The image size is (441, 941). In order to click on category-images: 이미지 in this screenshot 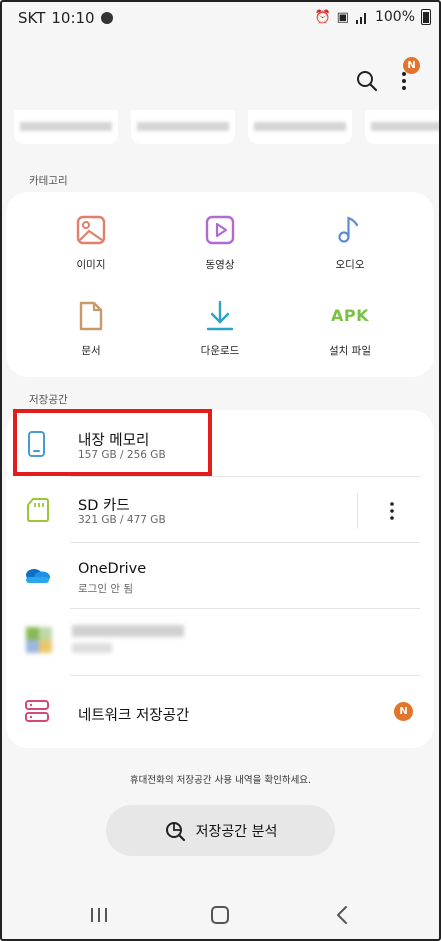, I will do `click(91, 242)`.